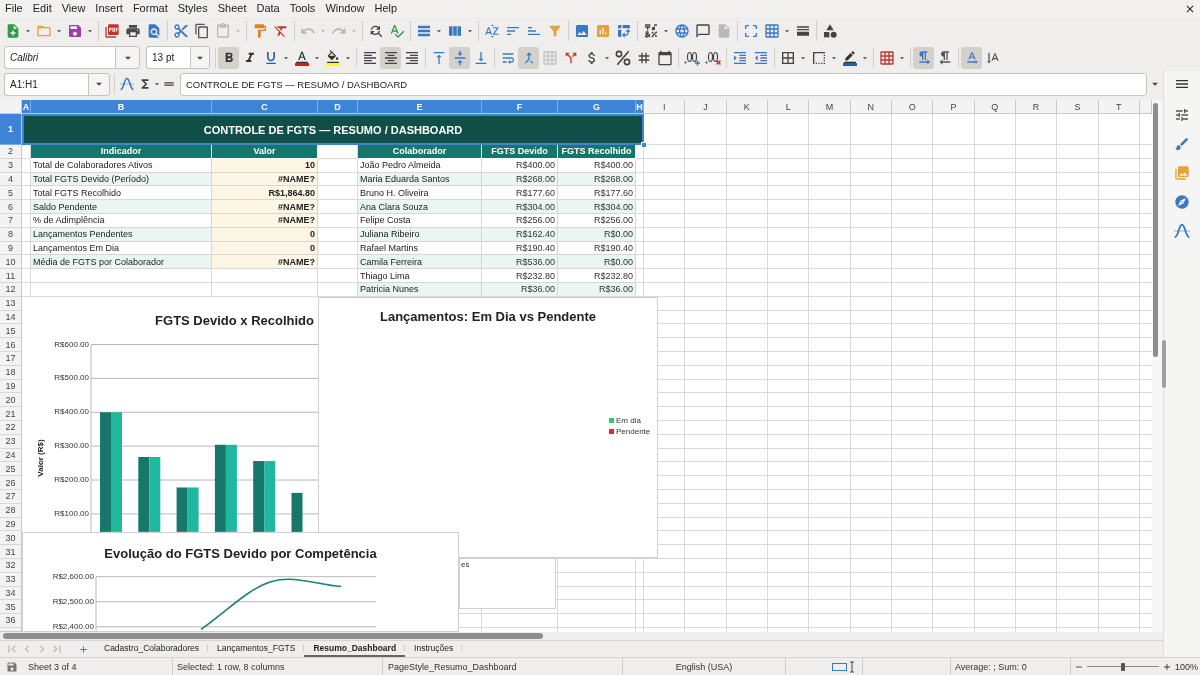 This screenshot has width=1200, height=675. Describe the element at coordinates (11, 621) in the screenshot. I see `row-header: 36` at that location.